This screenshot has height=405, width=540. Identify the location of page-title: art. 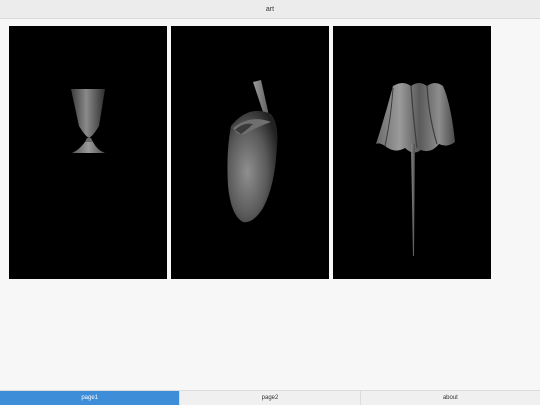
(270, 9).